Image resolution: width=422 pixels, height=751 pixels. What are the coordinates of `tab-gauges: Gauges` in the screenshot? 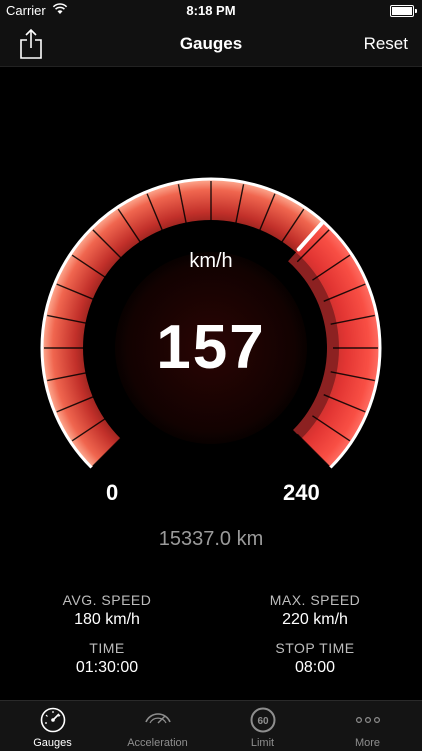 It's located at (52, 726).